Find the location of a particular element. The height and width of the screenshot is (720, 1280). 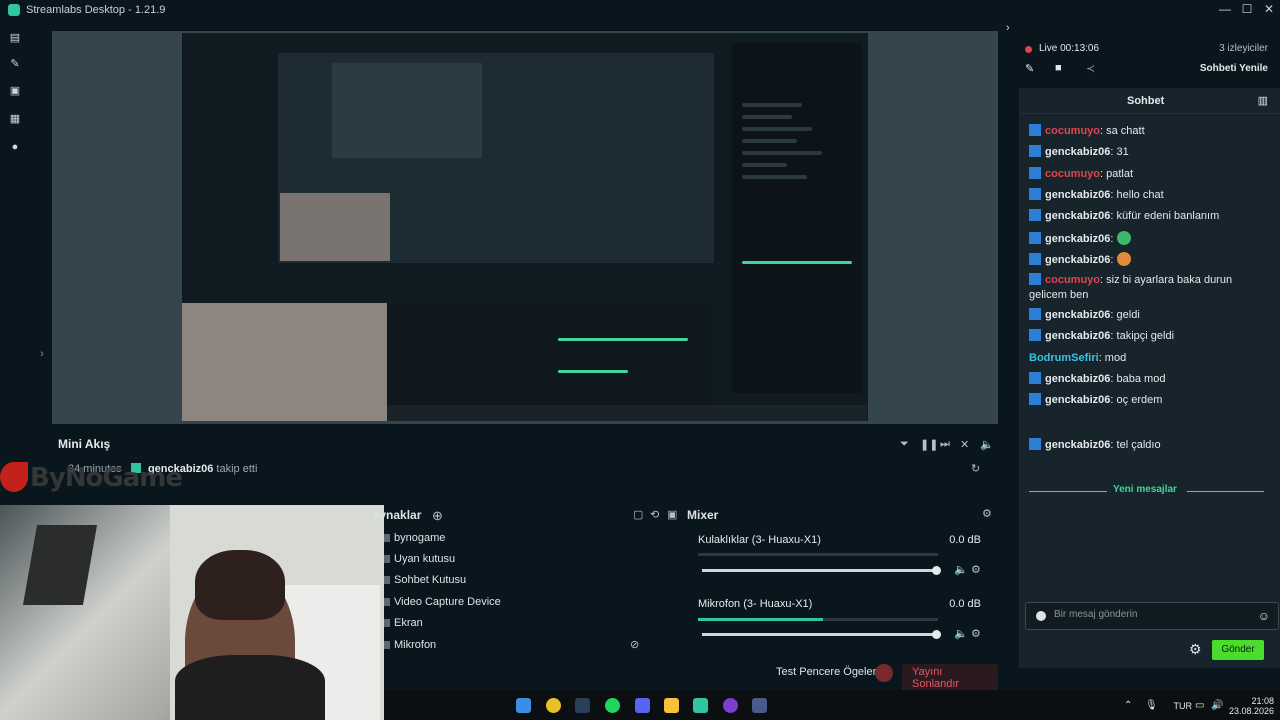

emoji-icon: ☺ is located at coordinates (1264, 616).